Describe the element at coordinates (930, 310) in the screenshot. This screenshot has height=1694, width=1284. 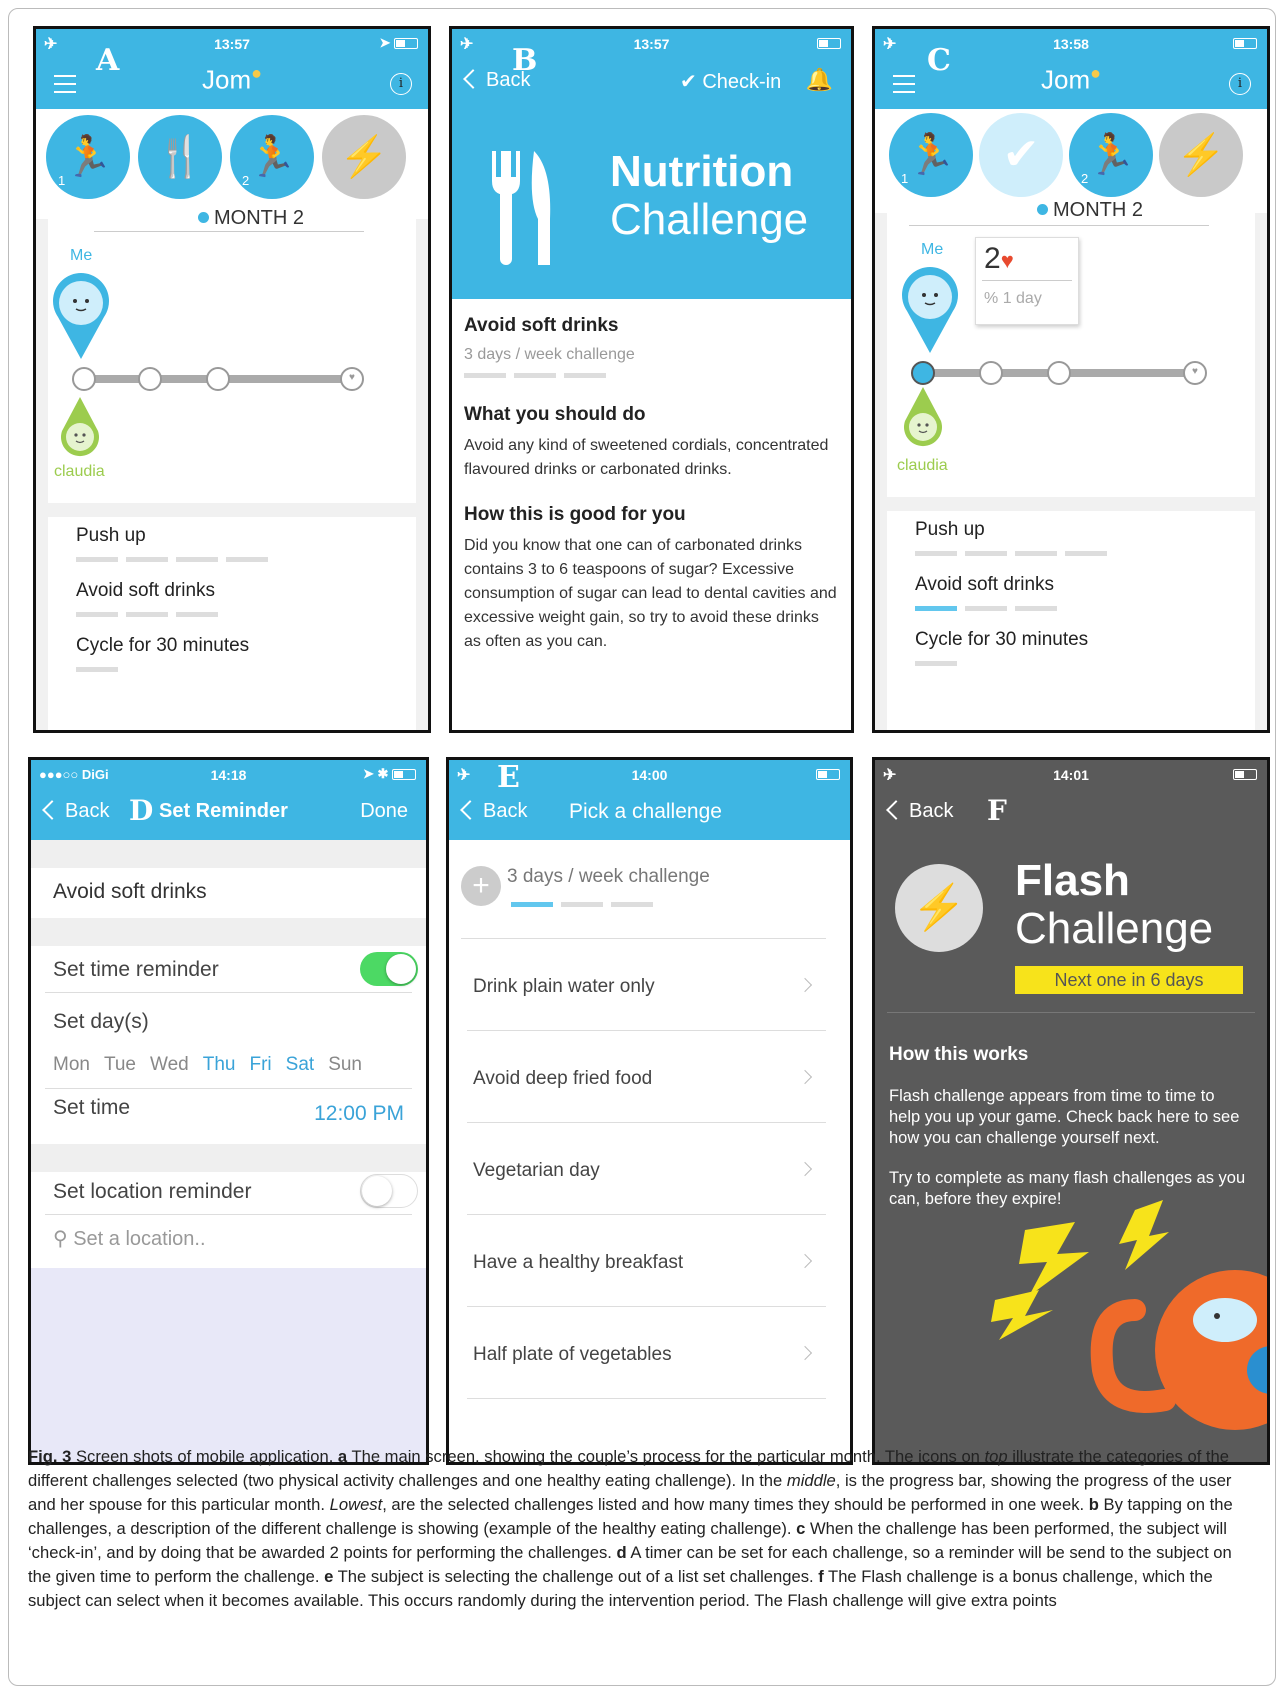
I see `me-avatar-pin` at that location.